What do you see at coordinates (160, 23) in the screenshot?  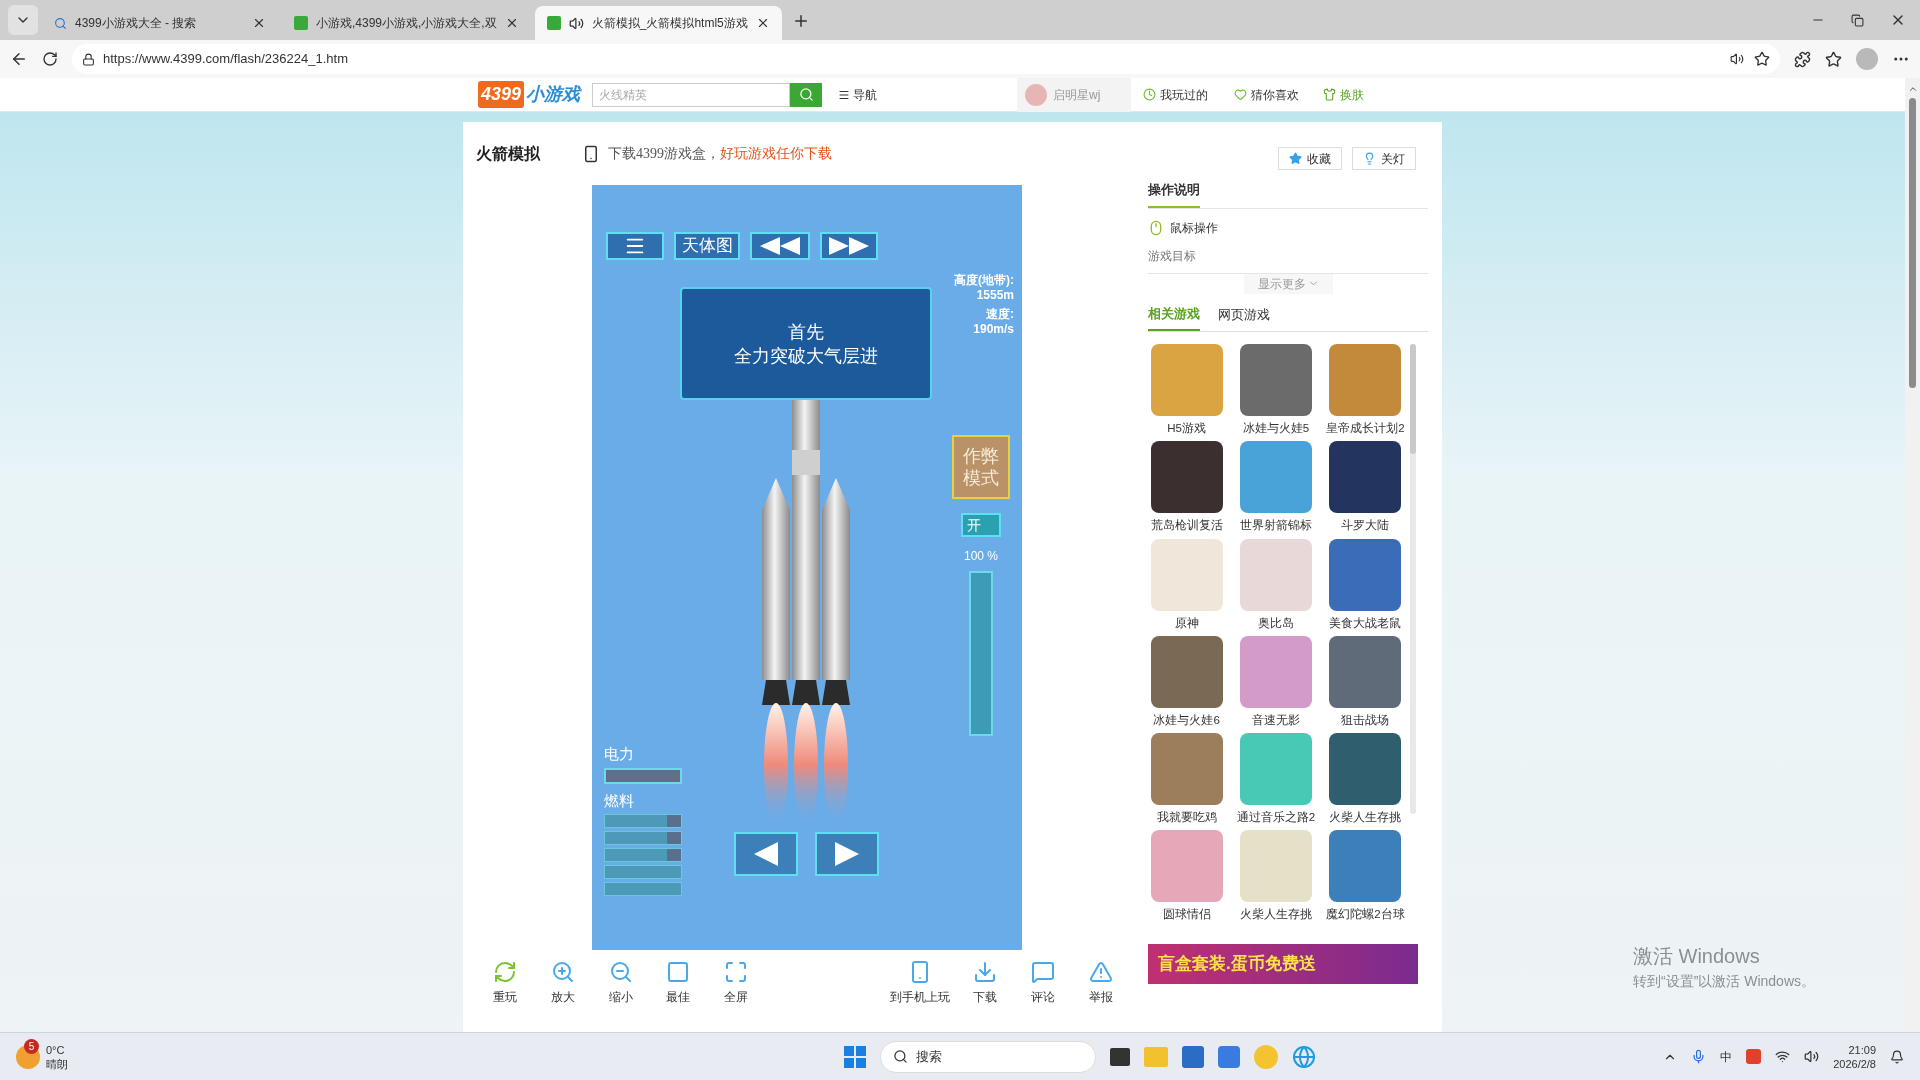 I see `browser-tab: 4399小游戏大全 - 搜索` at bounding box center [160, 23].